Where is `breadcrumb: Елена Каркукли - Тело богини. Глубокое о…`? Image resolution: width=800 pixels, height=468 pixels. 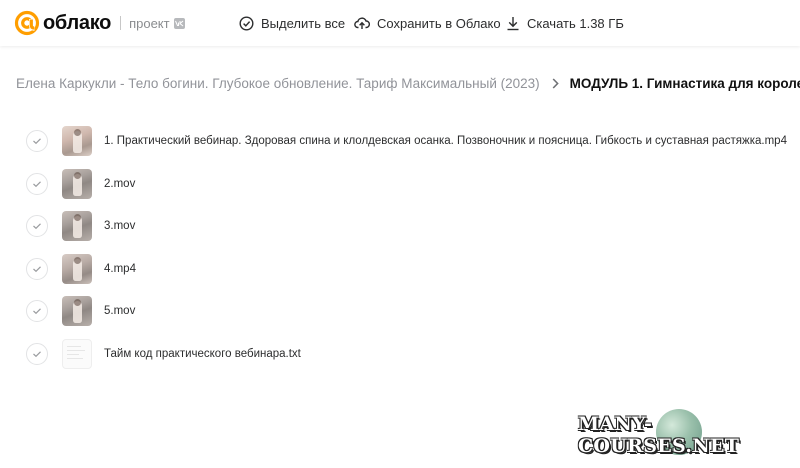
breadcrumb: Елена Каркукли - Тело богини. Глубокое о… is located at coordinates (408, 83).